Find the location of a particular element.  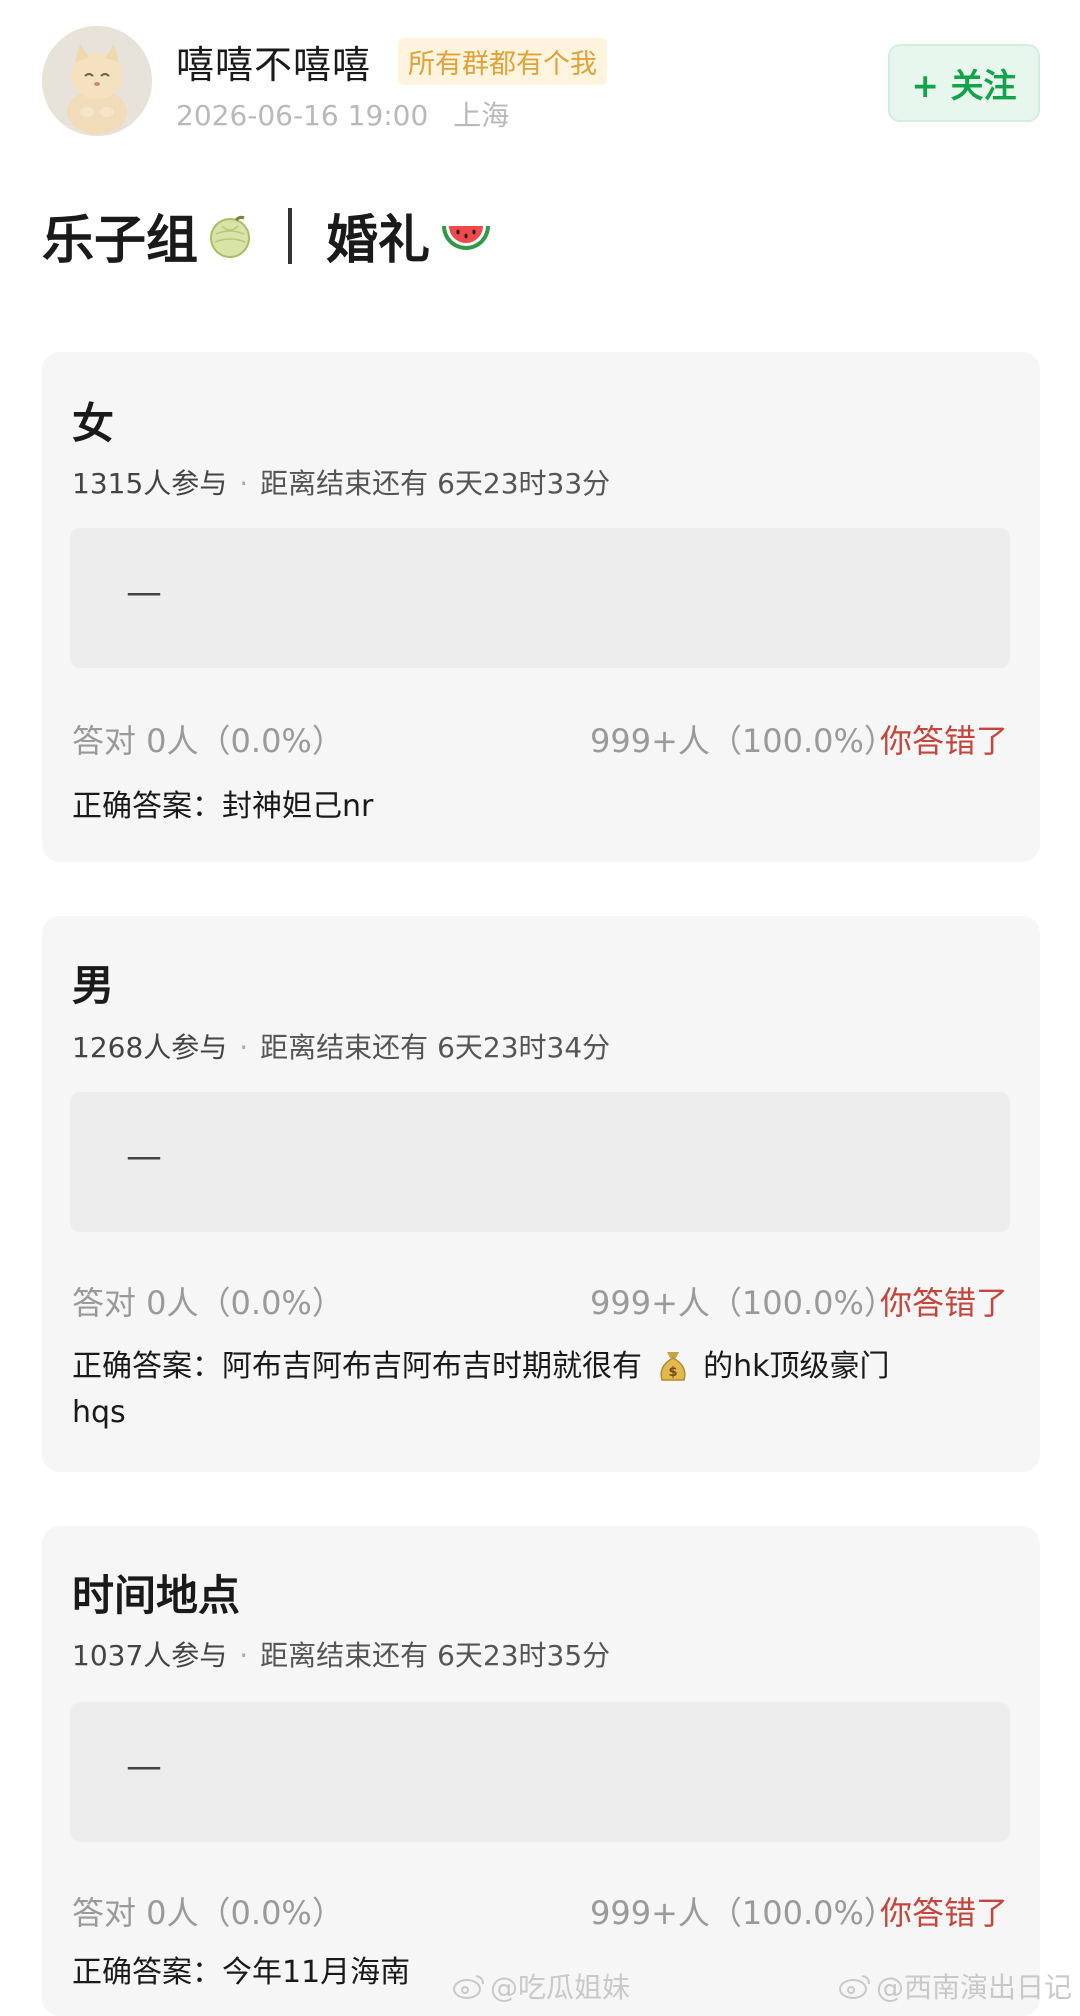

question-info: 1268人参与 · 距离结束还有 6天23时34分 is located at coordinates (341, 1046).